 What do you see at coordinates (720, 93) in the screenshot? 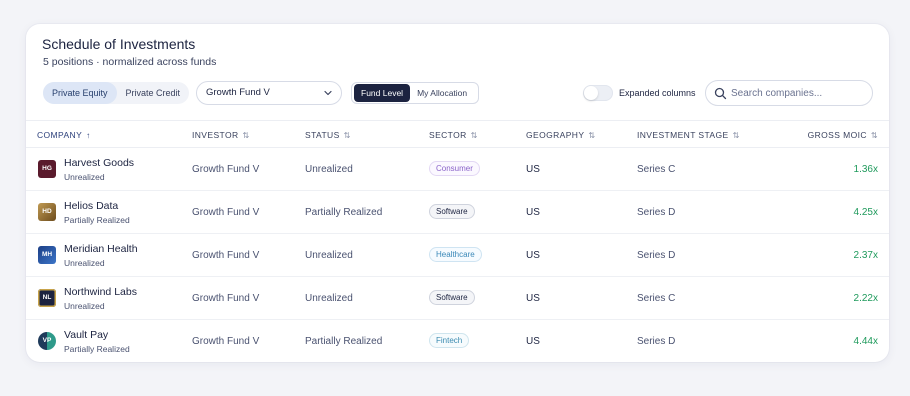
I see `search-icon` at bounding box center [720, 93].